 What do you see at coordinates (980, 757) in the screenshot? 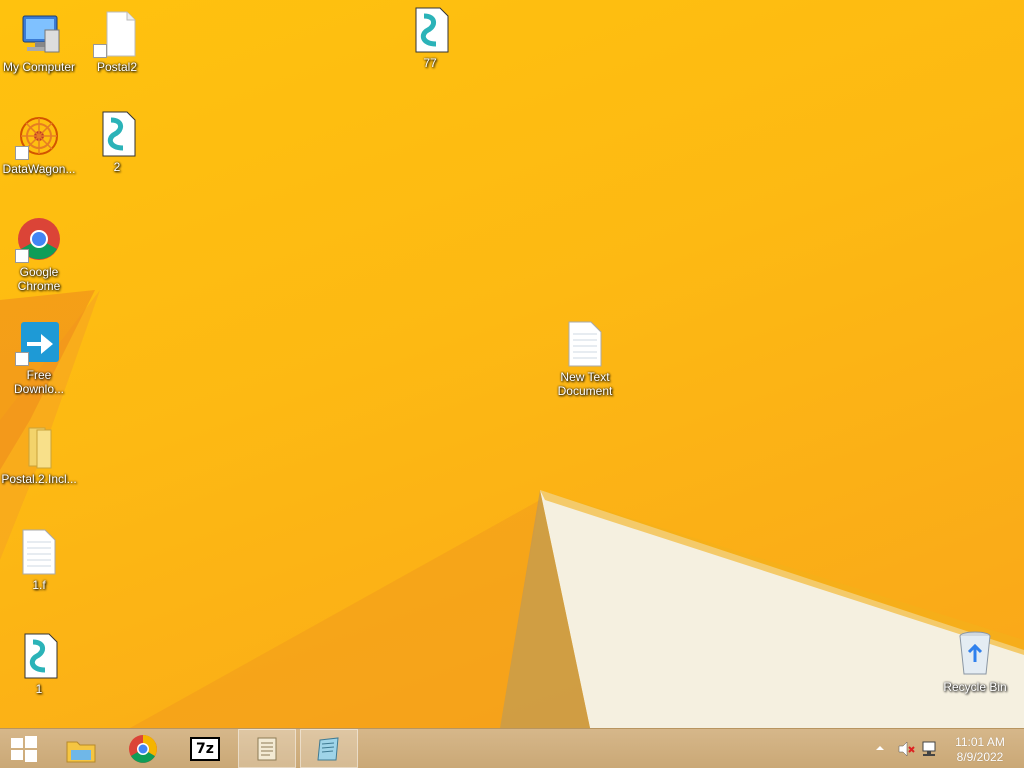
I see `clock-date: 8/9/2022` at bounding box center [980, 757].